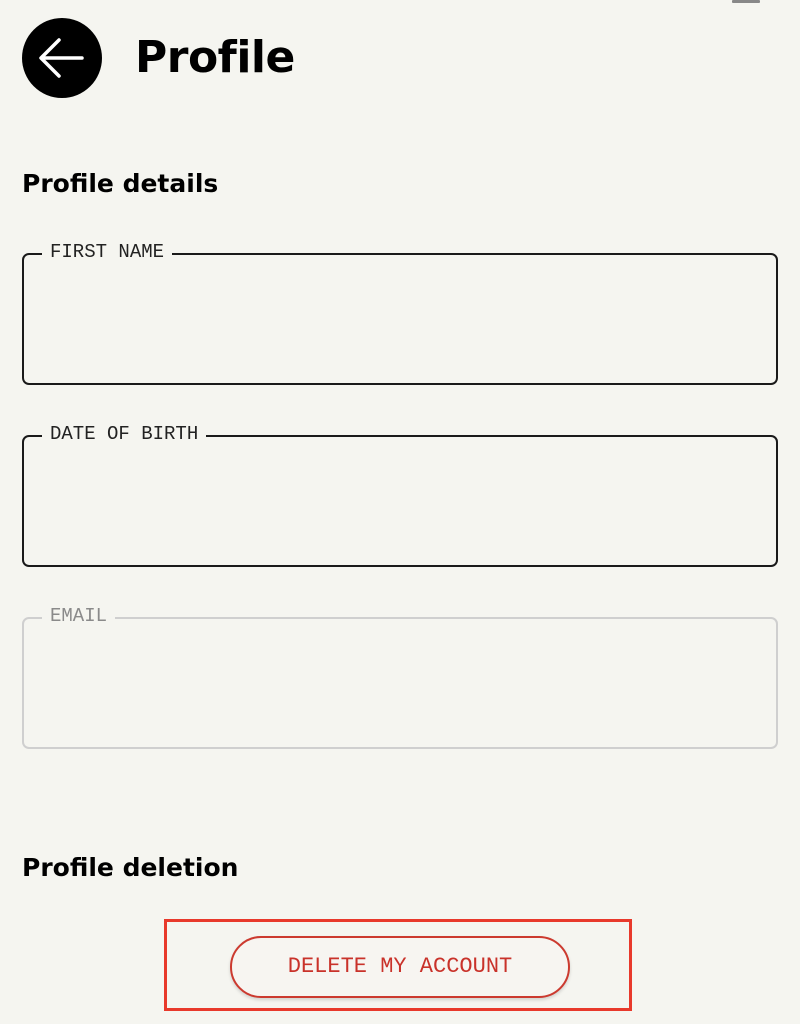 The height and width of the screenshot is (1024, 800). I want to click on arrow-left-icon, so click(61, 58).